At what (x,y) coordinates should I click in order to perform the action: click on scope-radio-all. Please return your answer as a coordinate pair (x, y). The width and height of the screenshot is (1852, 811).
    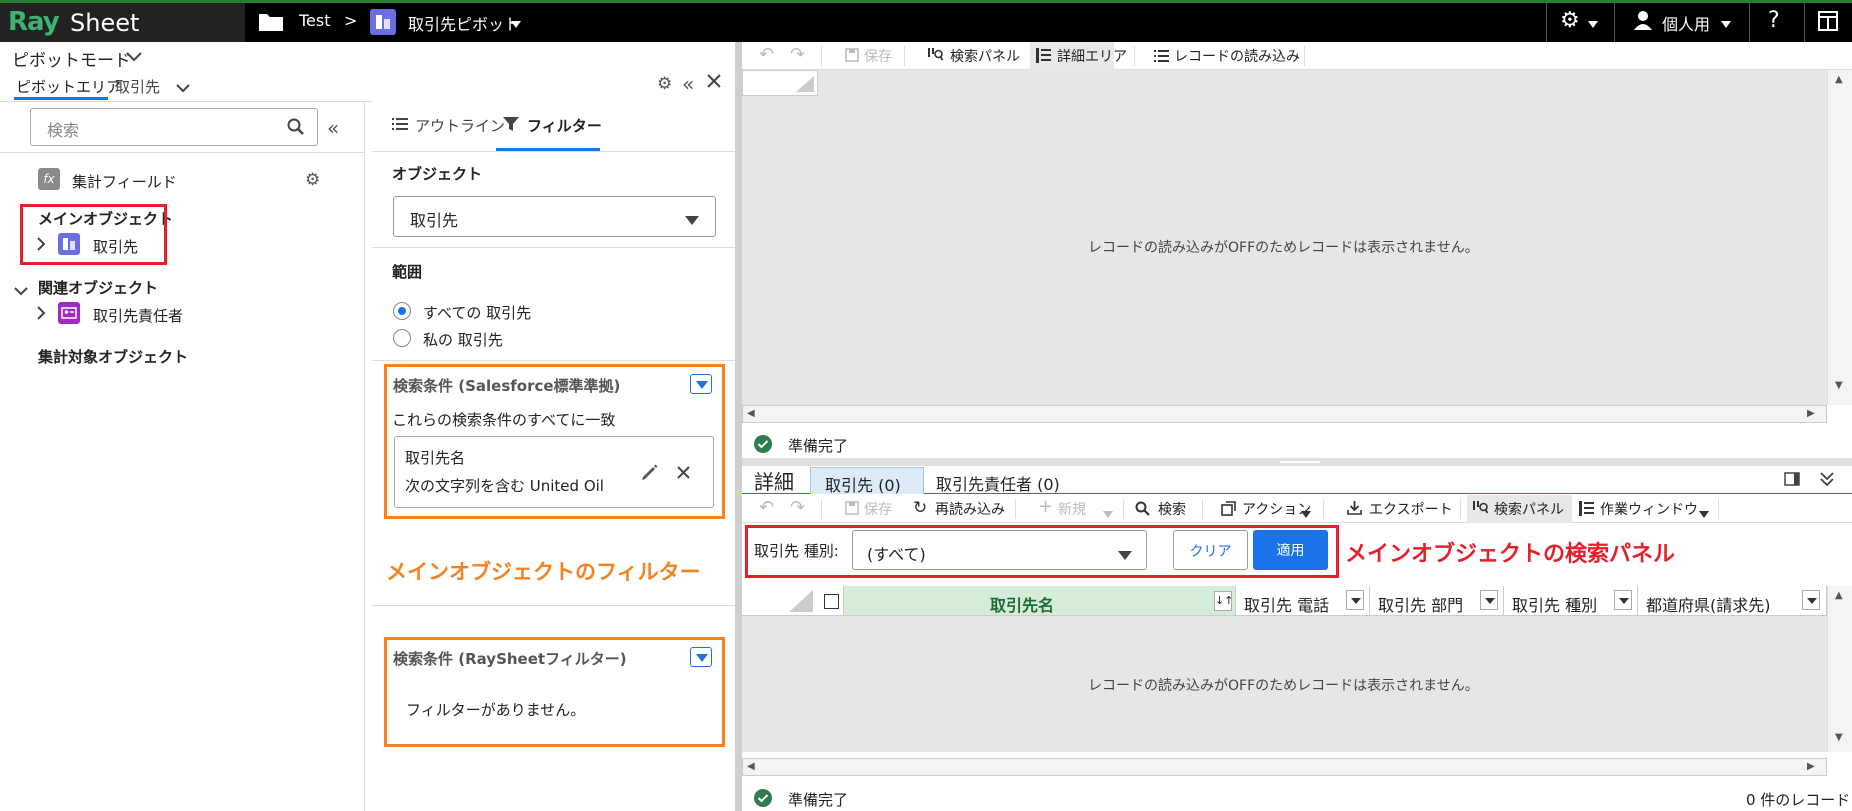
    Looking at the image, I should click on (402, 311).